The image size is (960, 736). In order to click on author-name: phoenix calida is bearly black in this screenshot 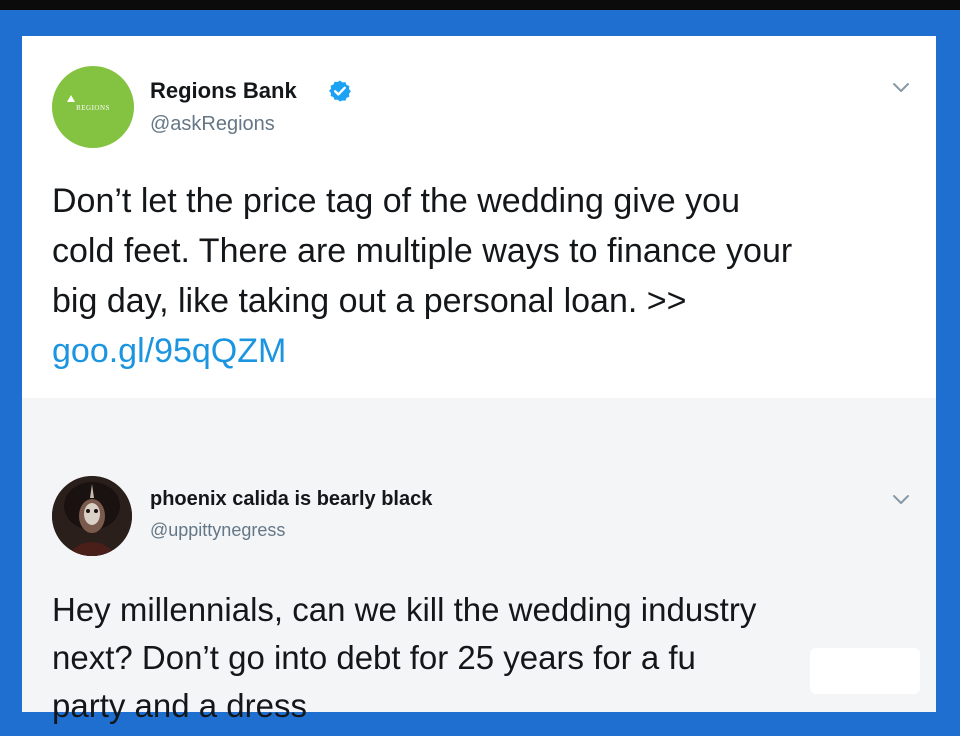, I will do `click(291, 499)`.